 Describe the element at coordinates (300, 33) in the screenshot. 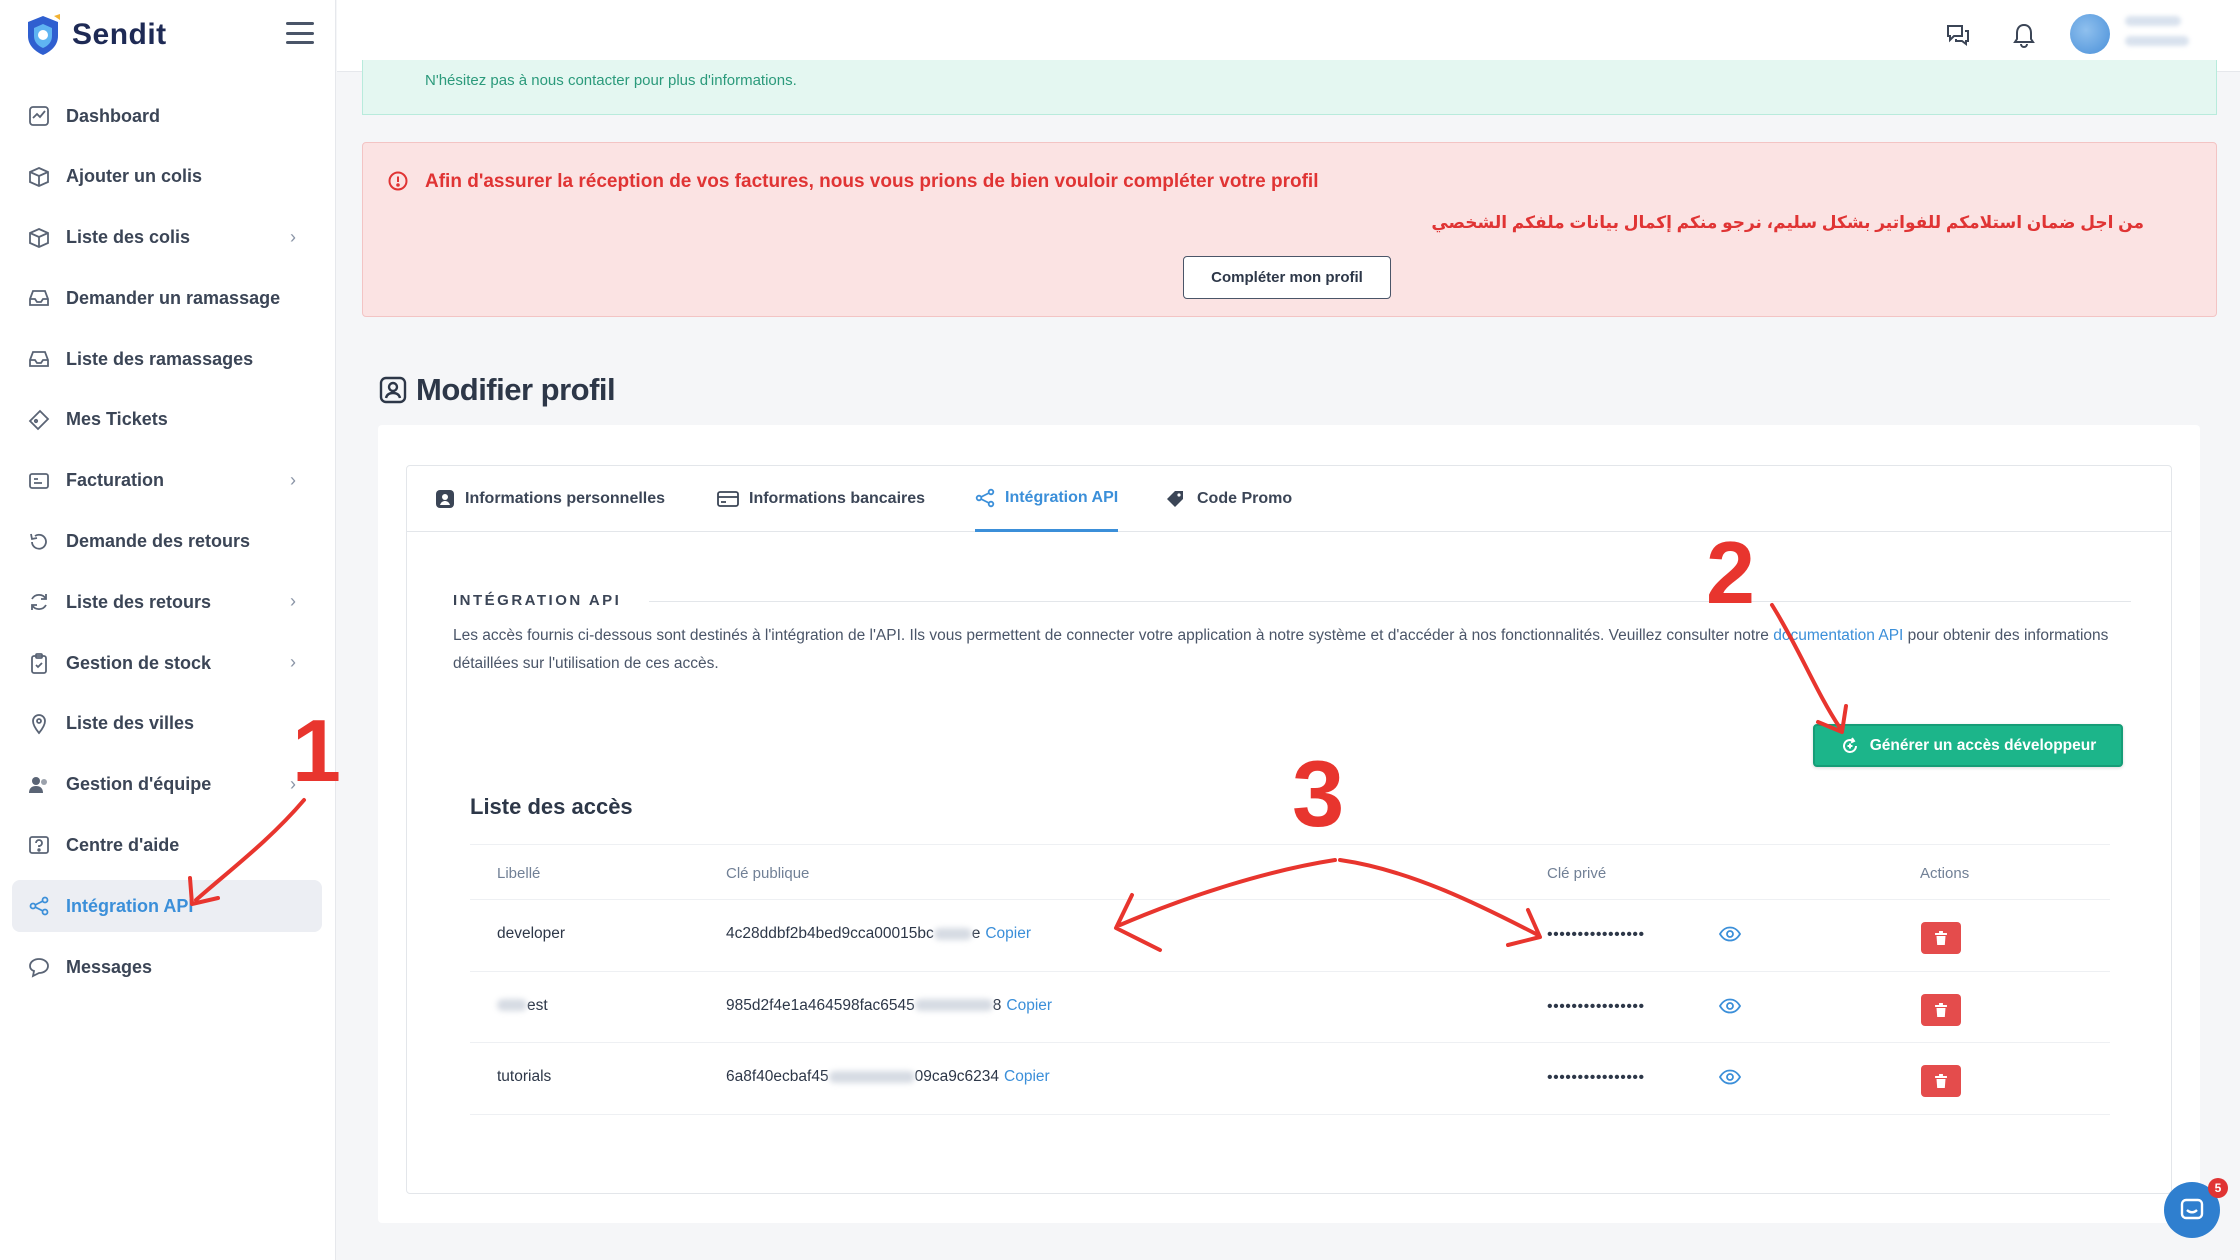

I see `menu-toggle-icon` at that location.